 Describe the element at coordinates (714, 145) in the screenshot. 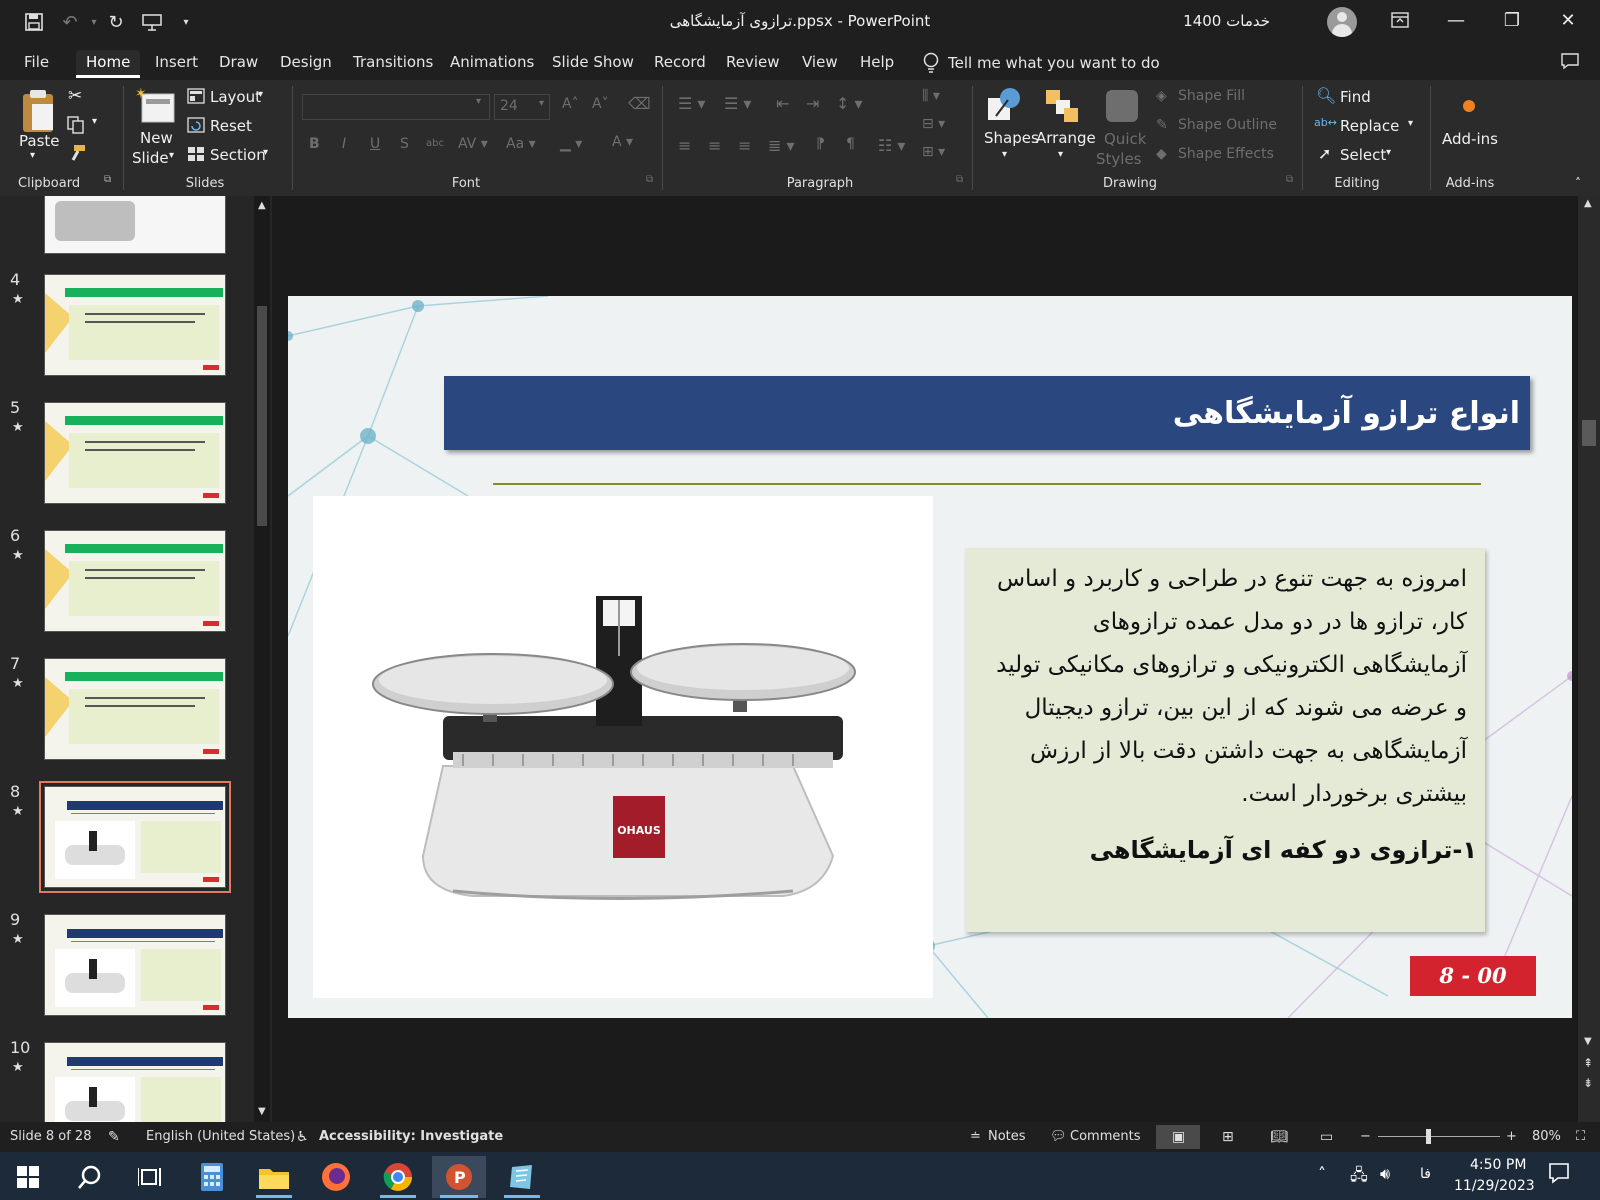

I see `align-center-icon: ≡` at that location.